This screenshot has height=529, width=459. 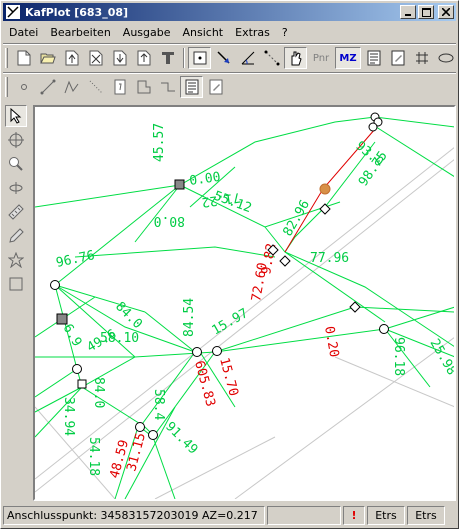 I want to click on dotted-line-icon, so click(x=95, y=87).